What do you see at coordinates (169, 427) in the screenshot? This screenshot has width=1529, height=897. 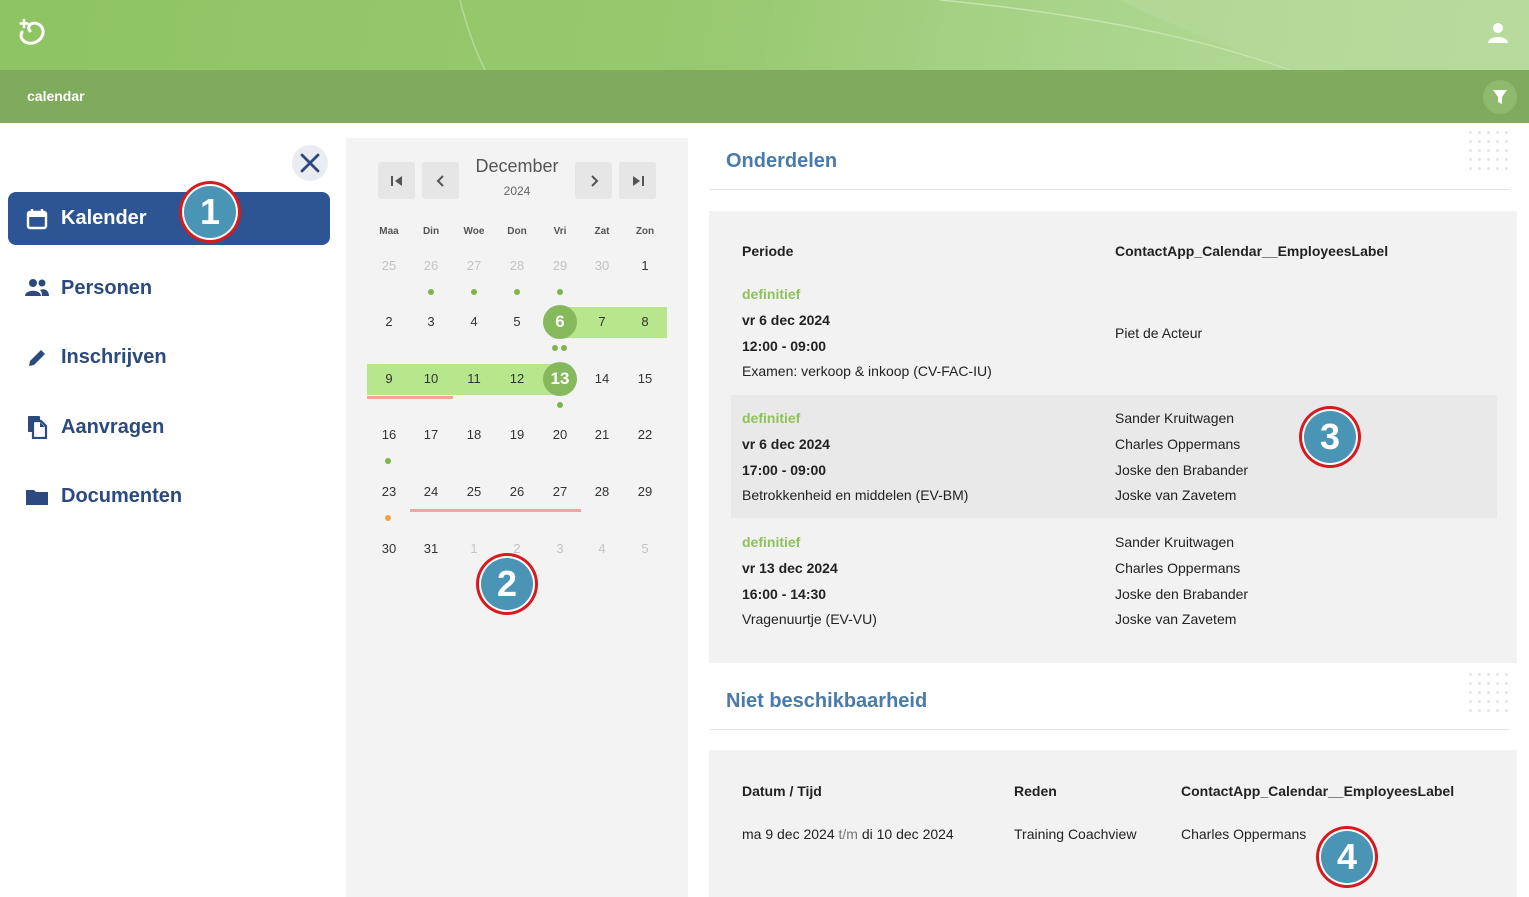 I see `sidebar-item-aanvragen: Aanvragen` at bounding box center [169, 427].